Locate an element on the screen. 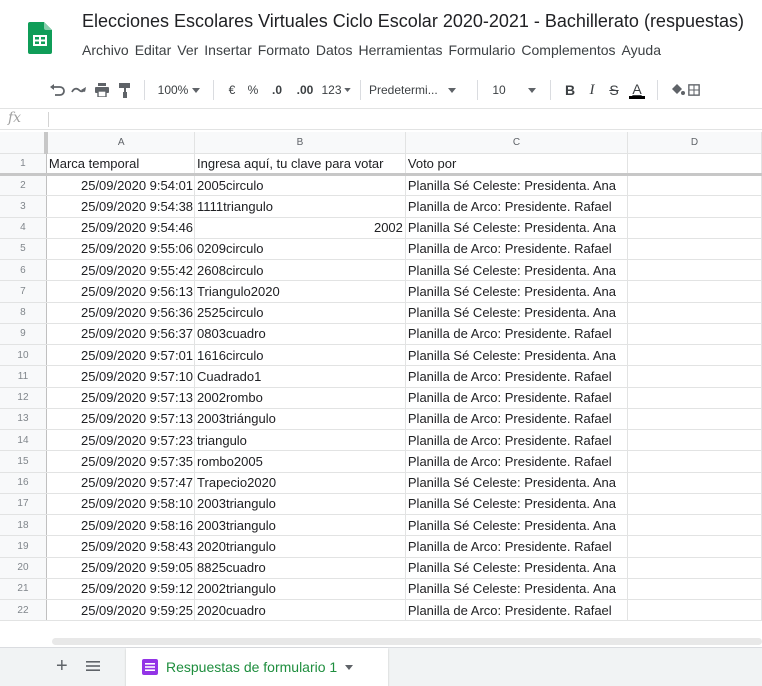 The width and height of the screenshot is (762, 686). cell: 8825cuadro is located at coordinates (300, 568).